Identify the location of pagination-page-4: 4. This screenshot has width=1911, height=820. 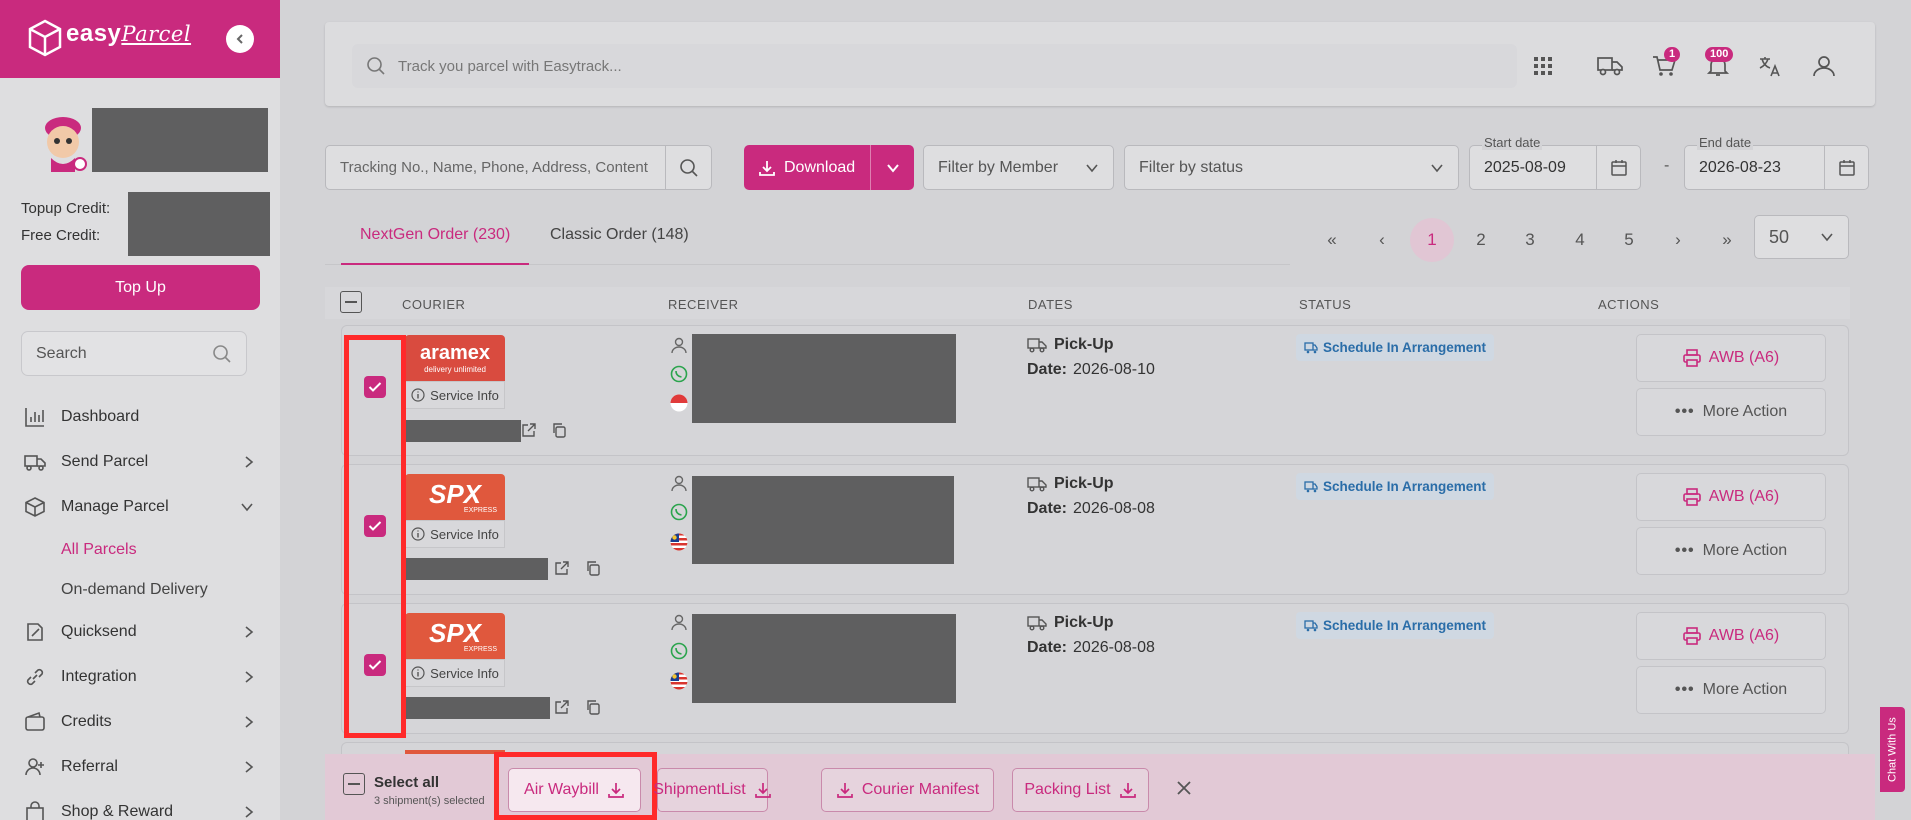
(1580, 240).